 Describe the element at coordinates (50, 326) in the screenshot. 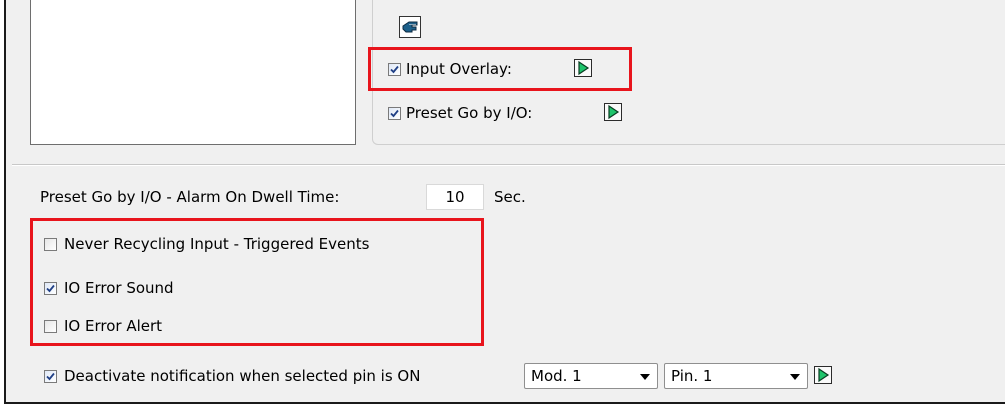

I see `io-error-alert-checkbox` at that location.